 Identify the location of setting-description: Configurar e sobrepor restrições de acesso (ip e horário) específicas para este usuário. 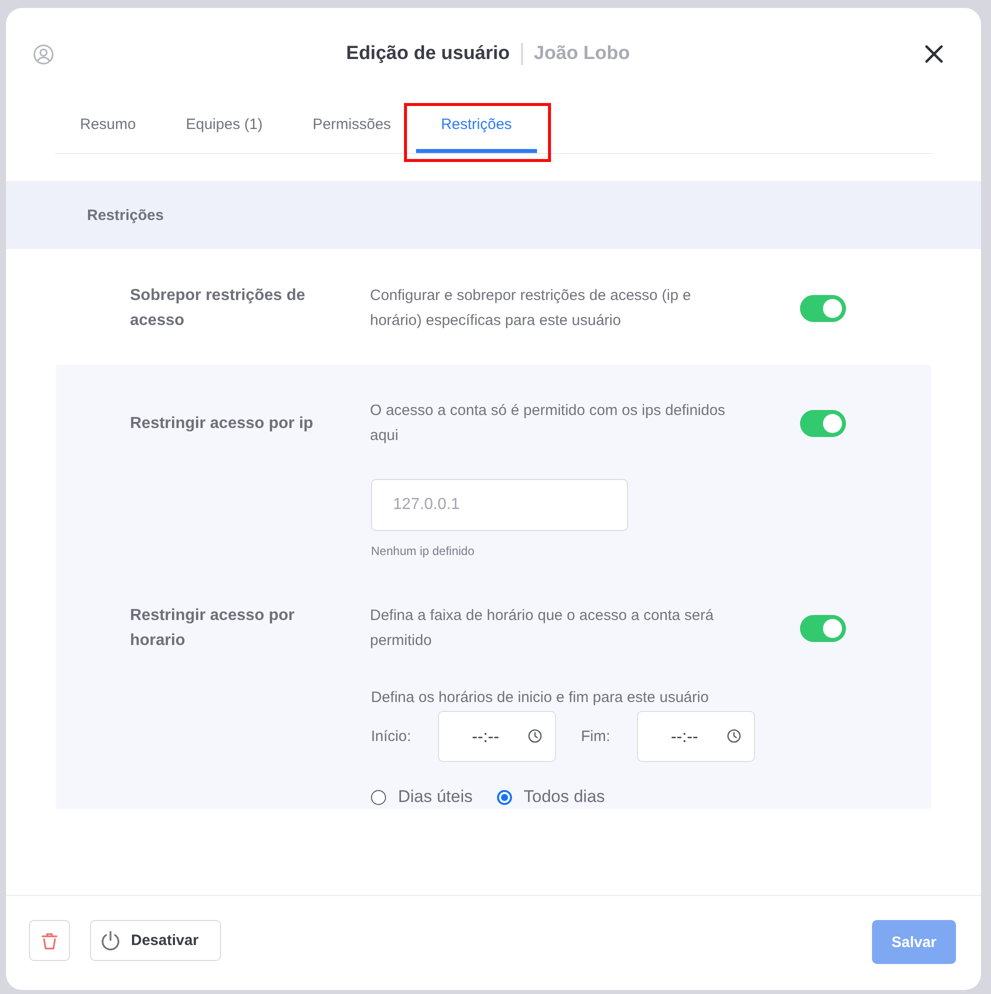
(531, 308).